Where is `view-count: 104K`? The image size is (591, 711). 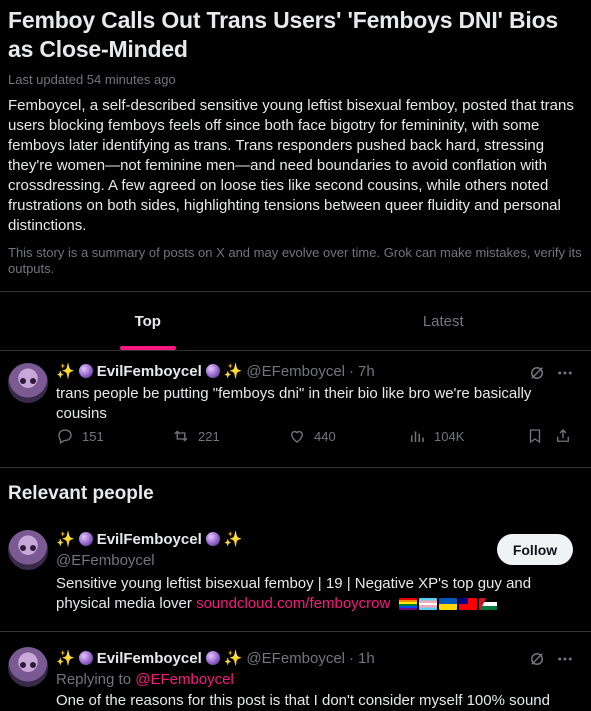
view-count: 104K is located at coordinates (449, 436).